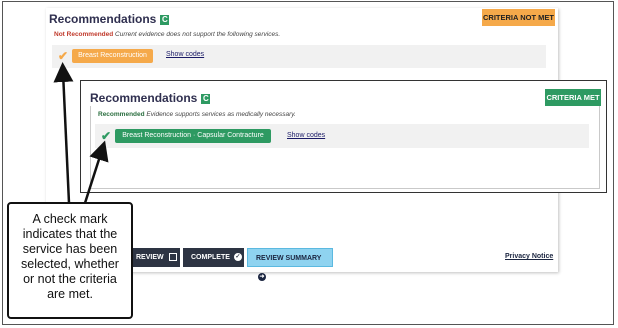 The image size is (618, 328). Describe the element at coordinates (96, 172) in the screenshot. I see `arrow-to-green-check` at that location.